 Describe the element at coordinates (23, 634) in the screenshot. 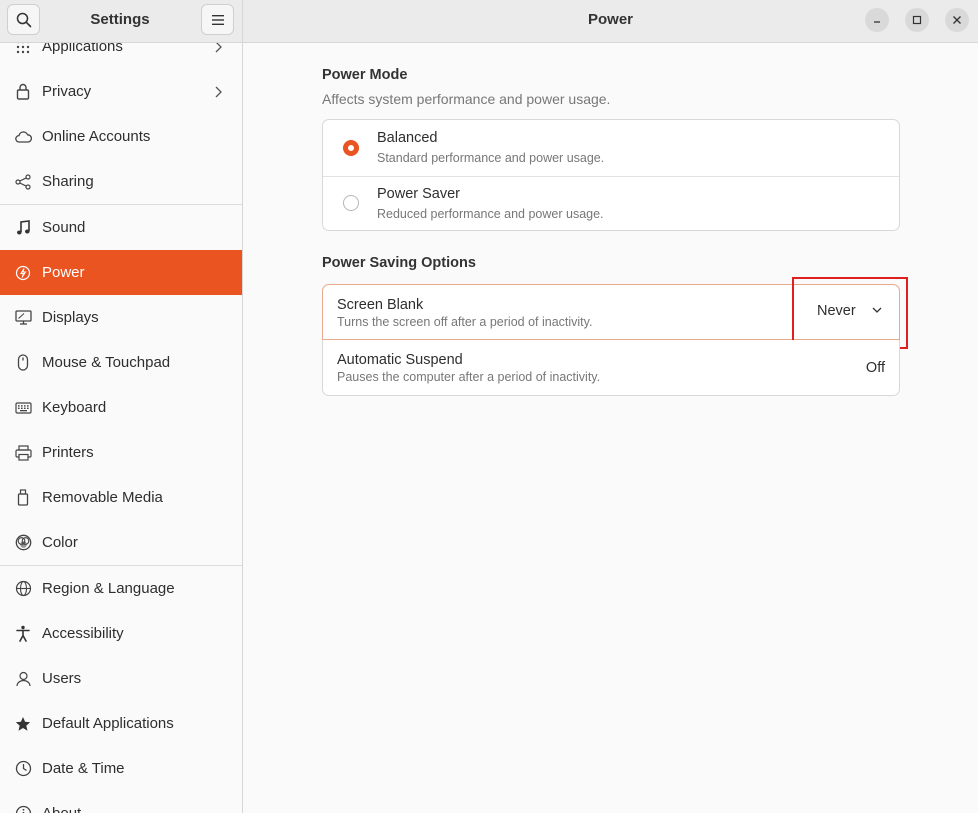

I see `accessibility-icon` at that location.